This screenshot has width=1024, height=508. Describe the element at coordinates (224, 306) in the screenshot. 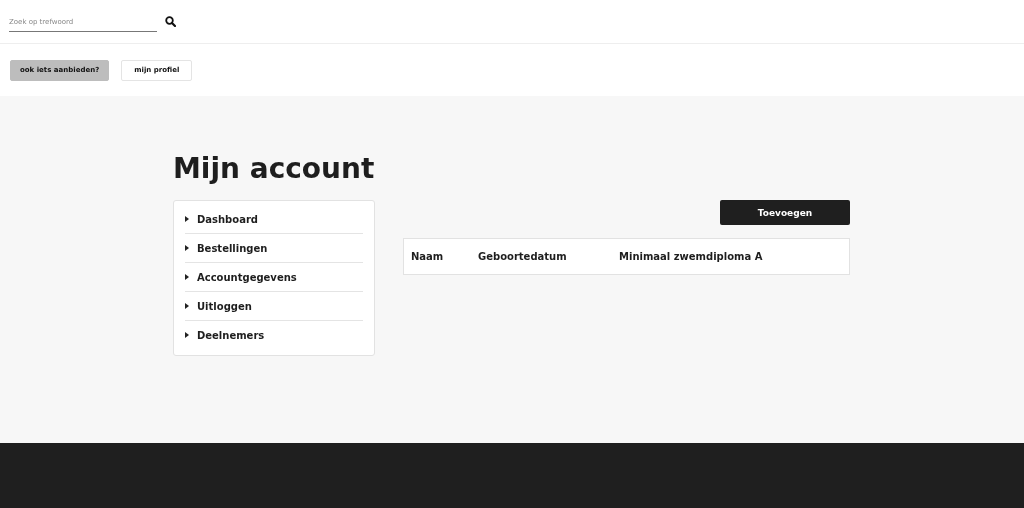

I see `menu-link: Uitloggen` at that location.